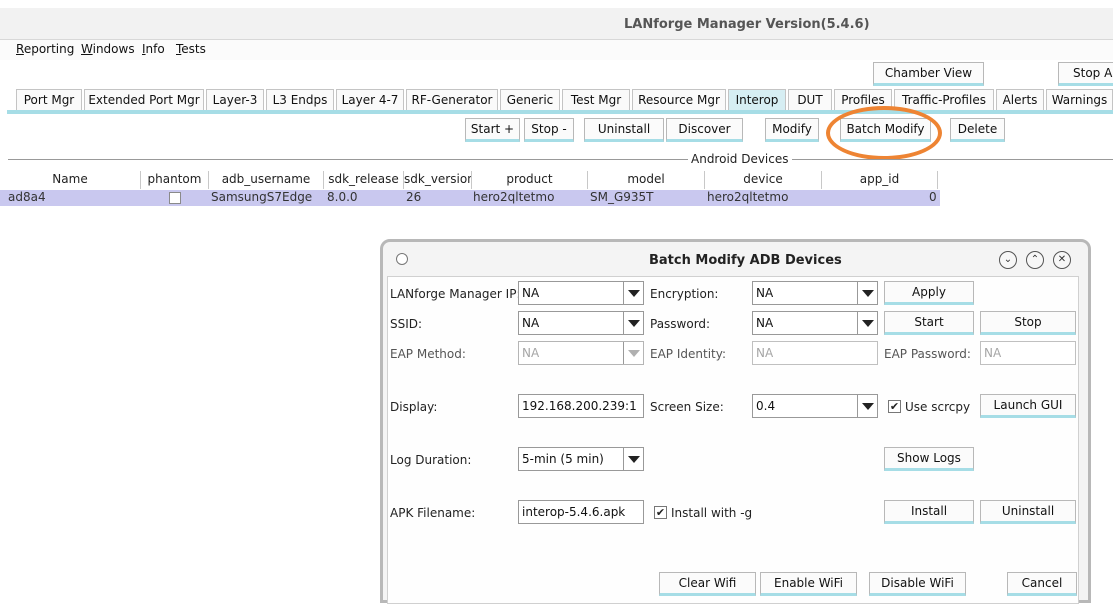 The height and width of the screenshot is (604, 1113). What do you see at coordinates (704, 130) in the screenshot?
I see `discover-button: Discover` at bounding box center [704, 130].